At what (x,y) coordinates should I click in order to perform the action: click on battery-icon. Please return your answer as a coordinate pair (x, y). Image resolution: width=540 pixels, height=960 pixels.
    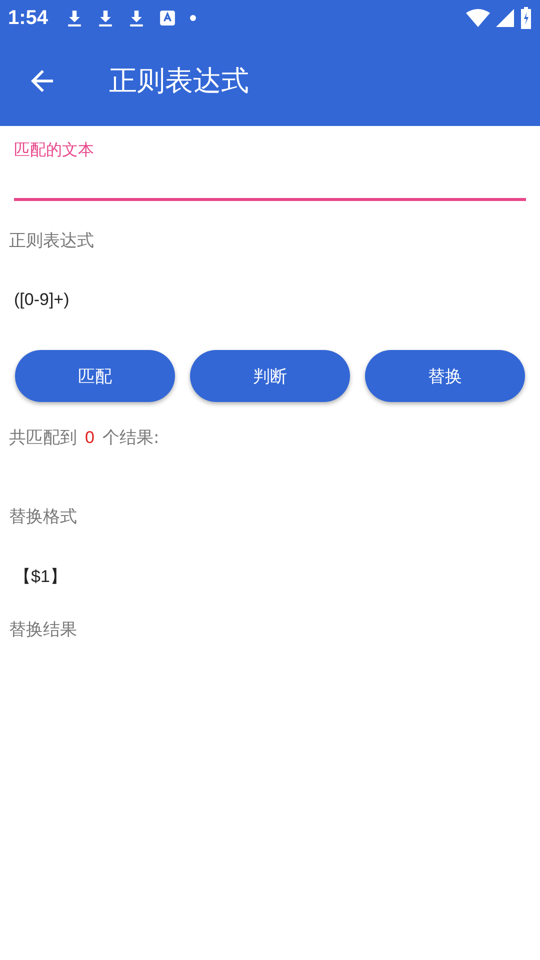
    Looking at the image, I should click on (526, 18).